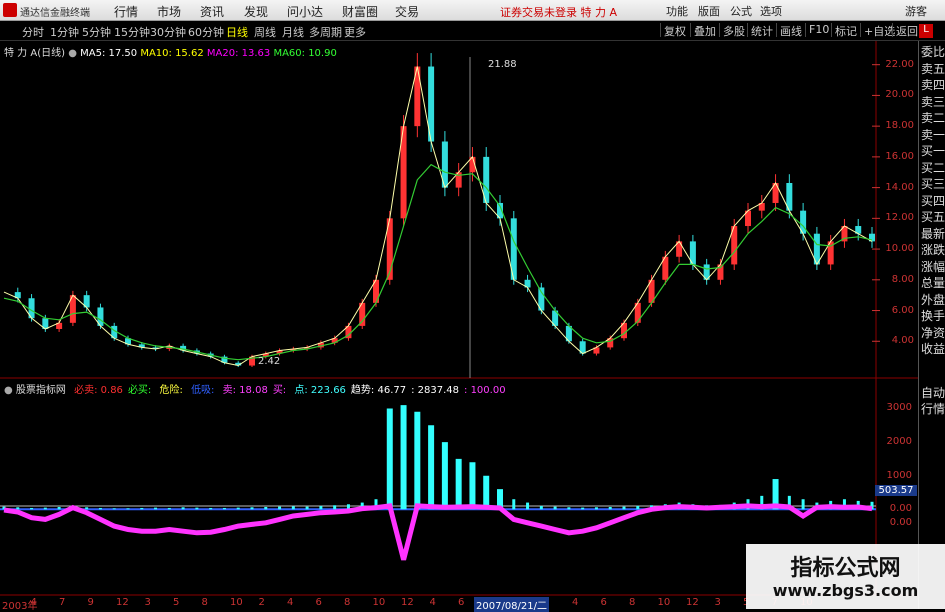 The image size is (945, 612). I want to click on ma60-value: MA60: 10.90, so click(305, 53).